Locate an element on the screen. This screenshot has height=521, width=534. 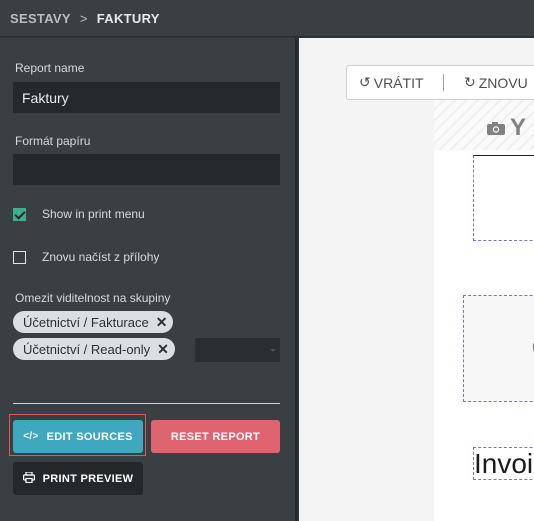
undo-label: VRÁTIT is located at coordinates (398, 82).